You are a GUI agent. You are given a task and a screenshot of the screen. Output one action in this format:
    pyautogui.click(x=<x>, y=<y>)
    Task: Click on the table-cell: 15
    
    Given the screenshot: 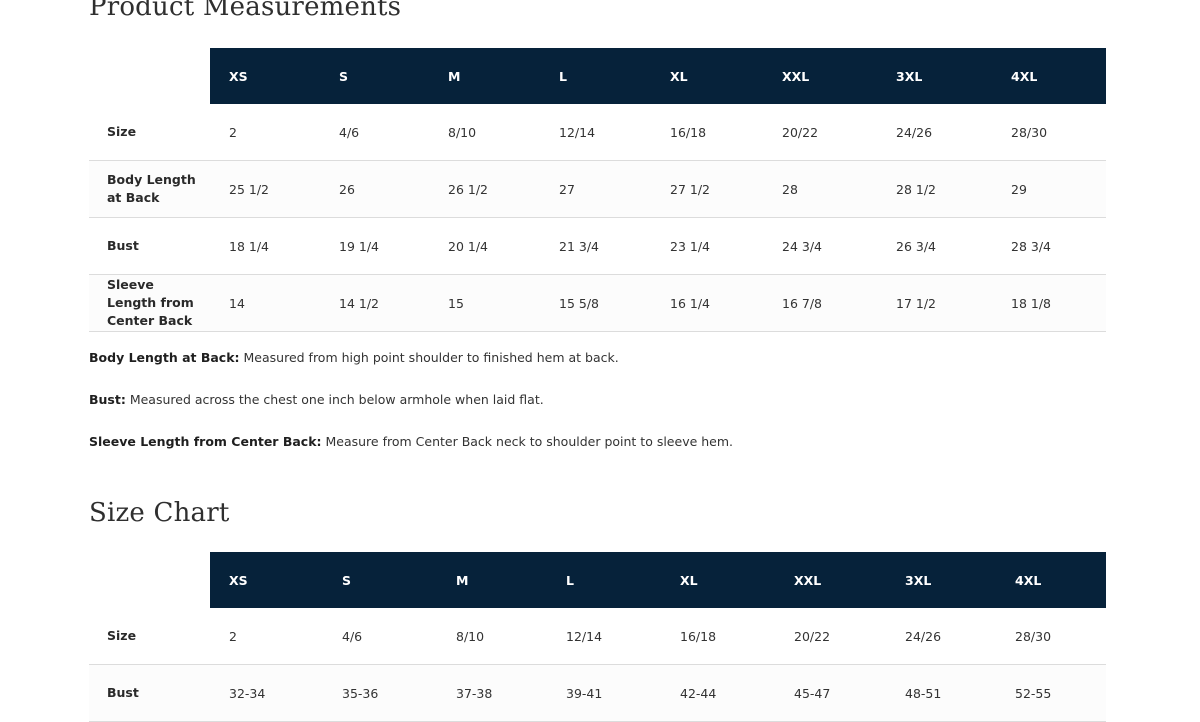 What is the action you would take?
    pyautogui.click(x=456, y=303)
    